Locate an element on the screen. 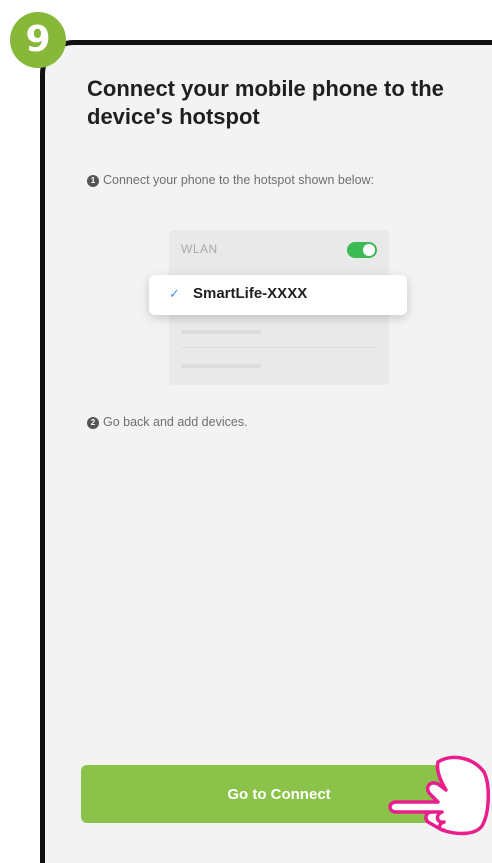 This screenshot has width=492, height=863. list-divider is located at coordinates (279, 347).